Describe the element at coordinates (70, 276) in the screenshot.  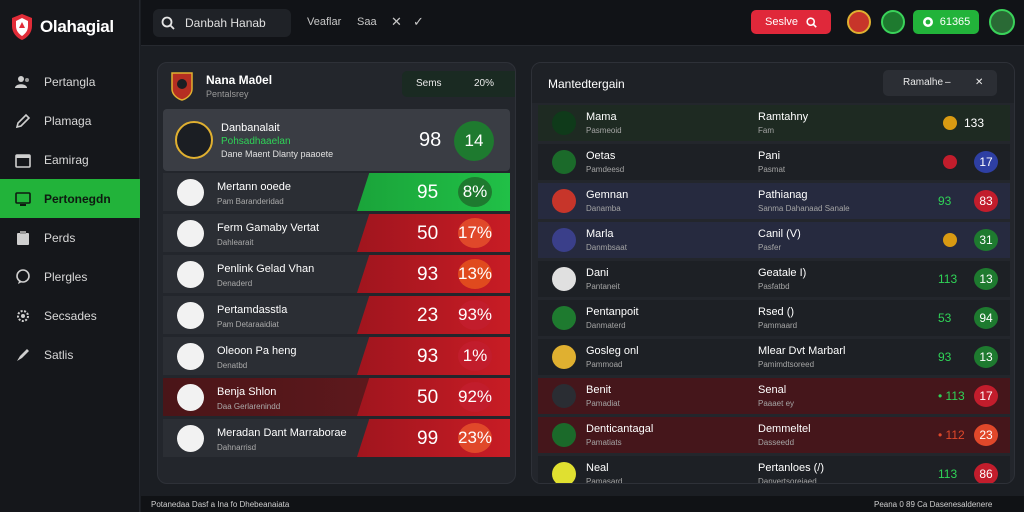
I see `sidebar-item-6: Plergles` at that location.